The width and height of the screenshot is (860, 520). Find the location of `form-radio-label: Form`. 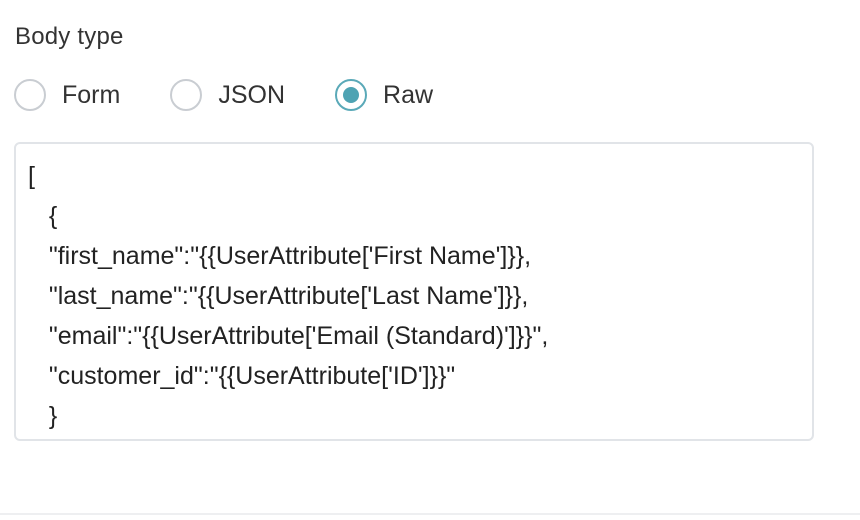

form-radio-label: Form is located at coordinates (91, 95).